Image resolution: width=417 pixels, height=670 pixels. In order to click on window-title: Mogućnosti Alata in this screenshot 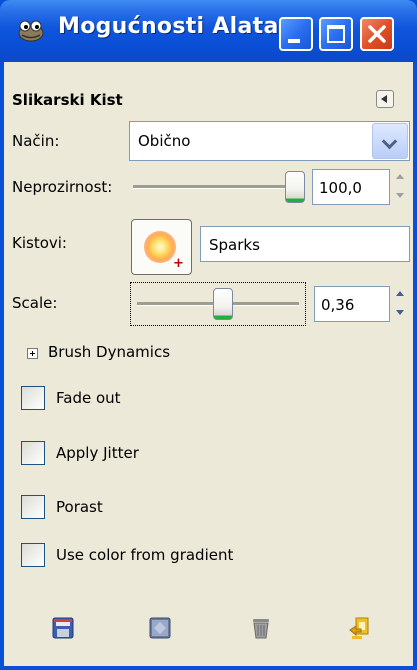, I will do `click(168, 26)`.